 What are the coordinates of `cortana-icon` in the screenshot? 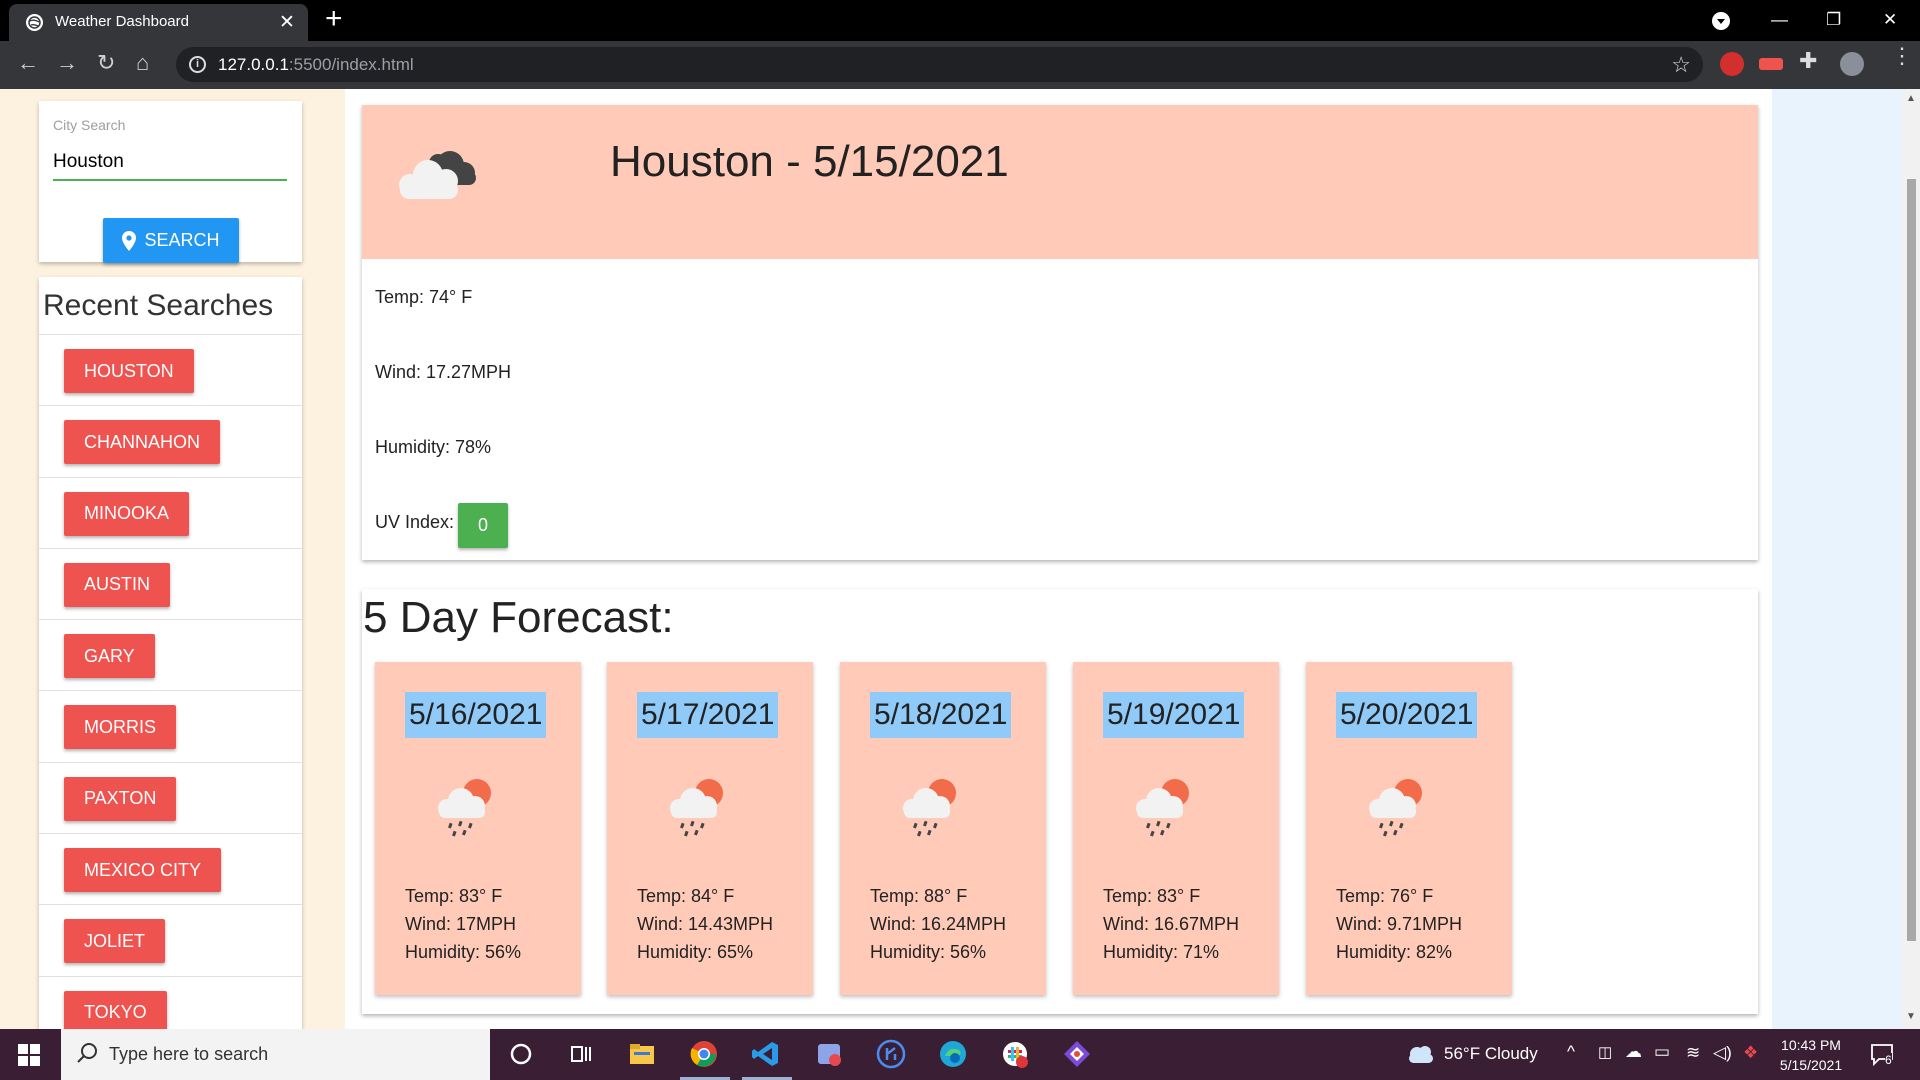 It's located at (521, 1054).